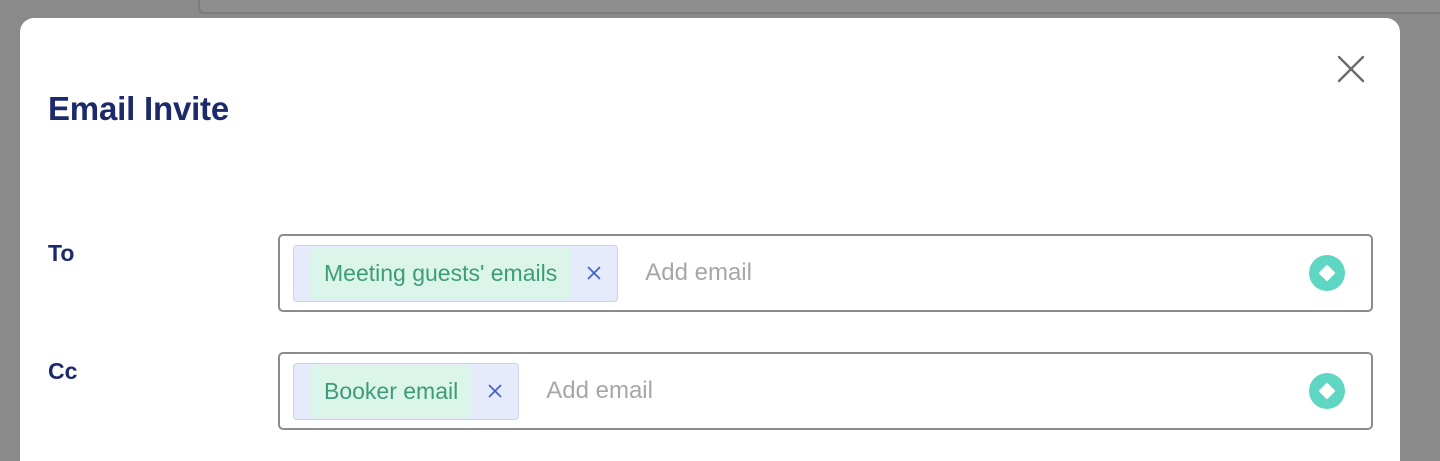 This screenshot has width=1440, height=461. Describe the element at coordinates (391, 391) in the screenshot. I see `chip-label: Booker email` at that location.